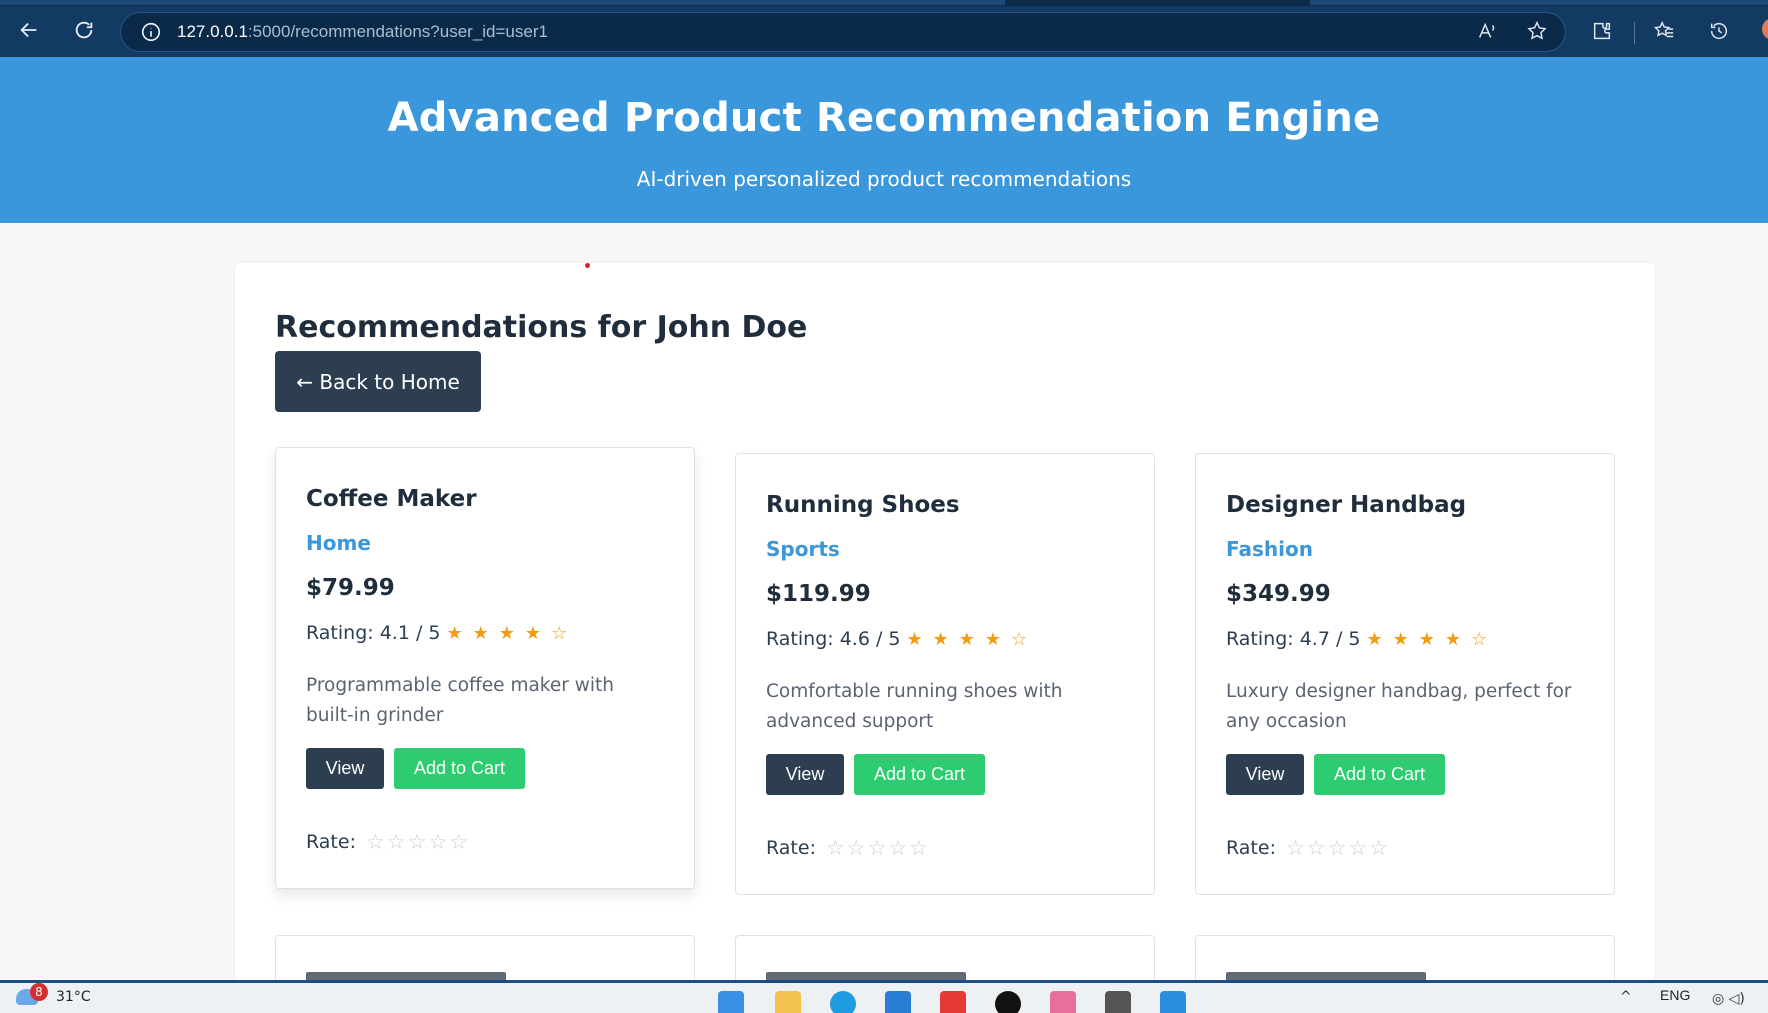 This screenshot has height=1013, width=1768. I want to click on read-aloud-icon, so click(1487, 31).